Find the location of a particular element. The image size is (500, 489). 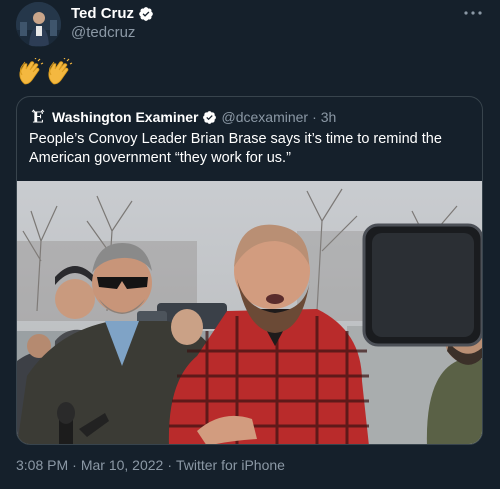

tweet-text is located at coordinates (44, 73).